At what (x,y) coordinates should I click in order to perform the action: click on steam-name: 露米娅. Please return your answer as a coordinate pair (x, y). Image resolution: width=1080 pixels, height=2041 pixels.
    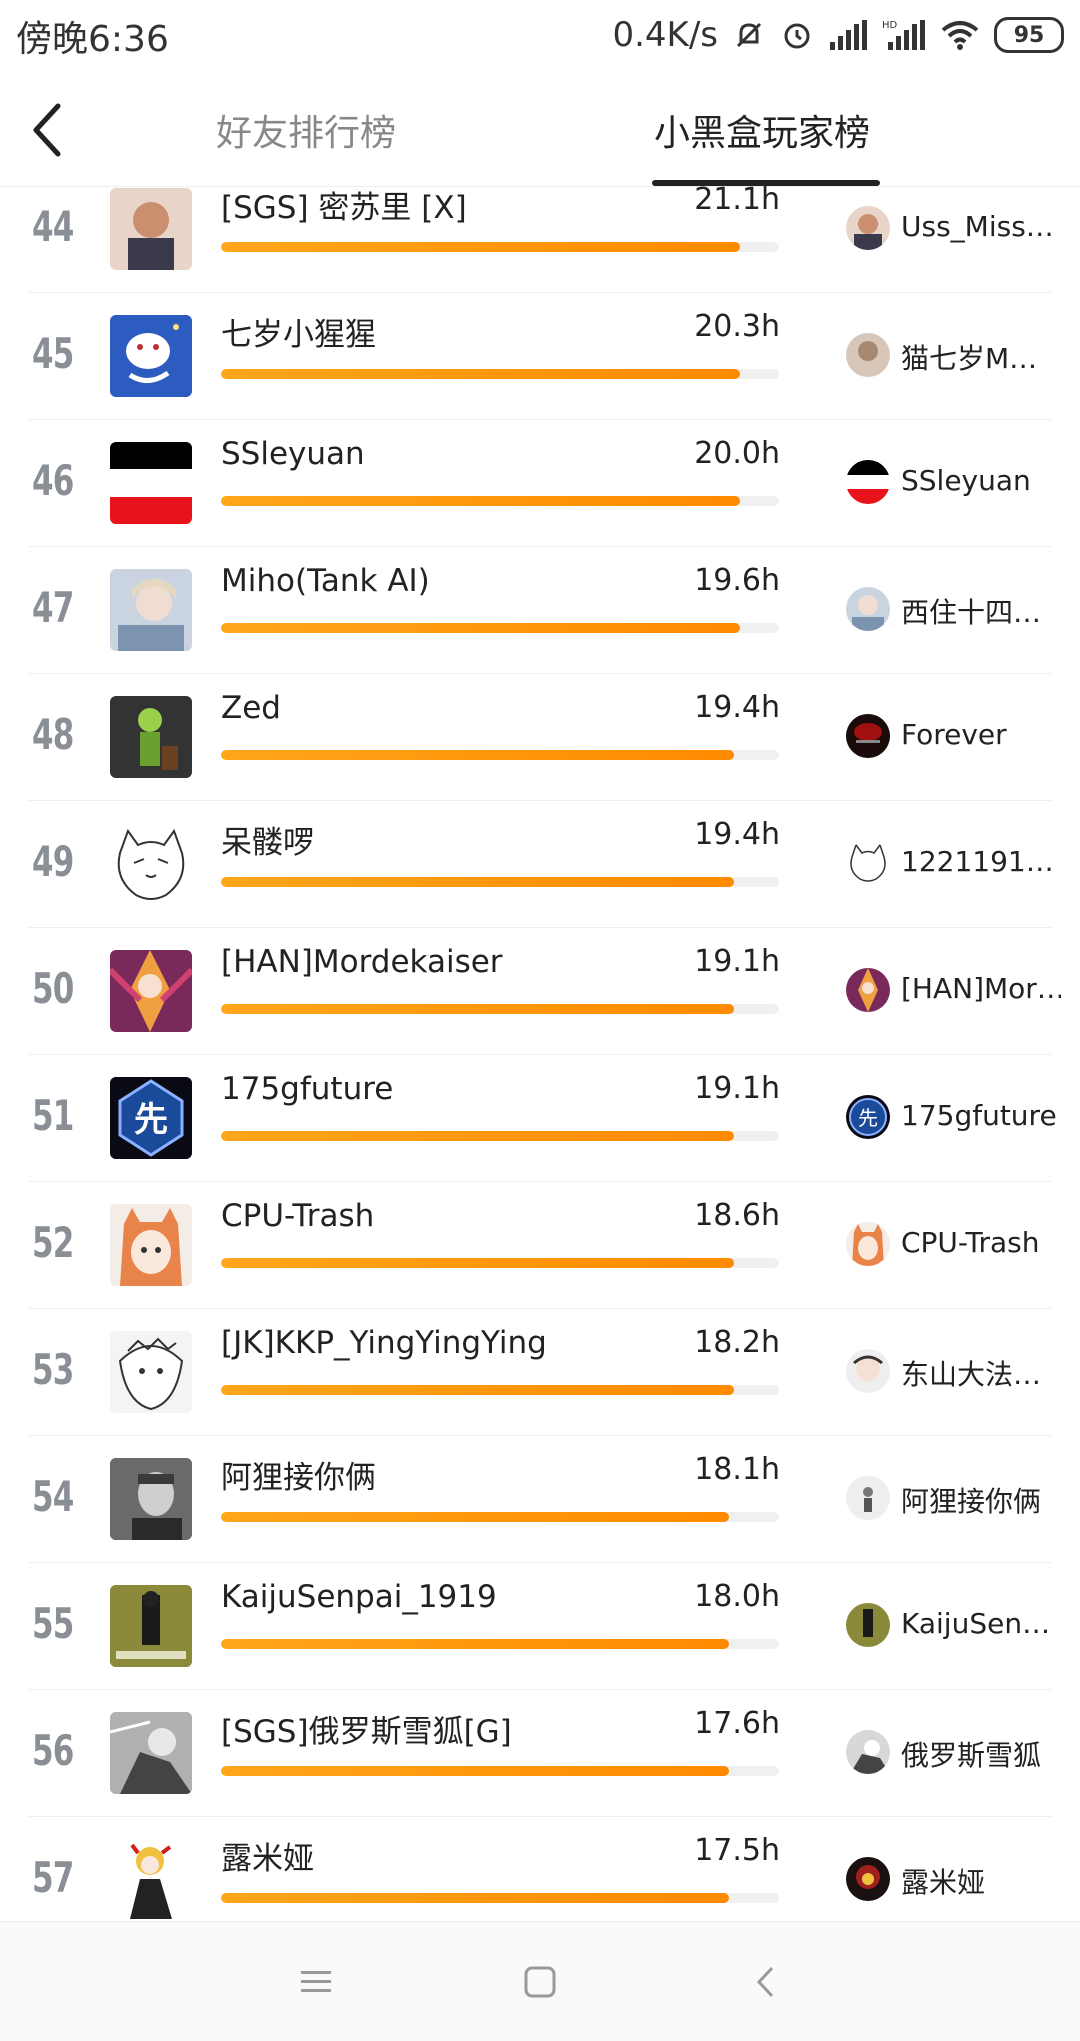
    Looking at the image, I should click on (943, 1882).